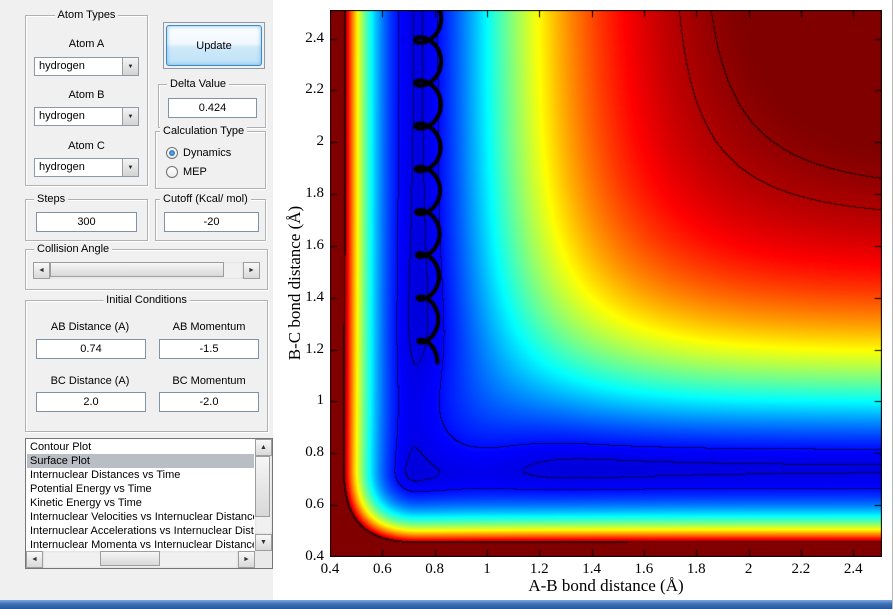  I want to click on y-tick-label: 0.8, so click(314, 452).